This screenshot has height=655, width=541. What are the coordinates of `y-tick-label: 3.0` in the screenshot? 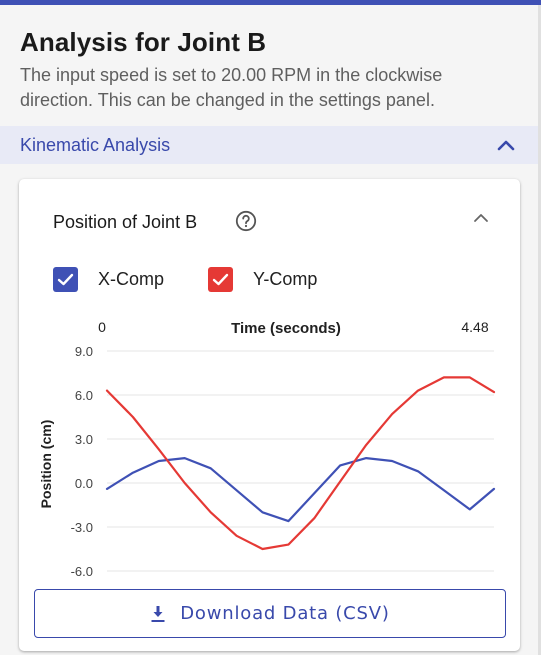 It's located at (84, 439).